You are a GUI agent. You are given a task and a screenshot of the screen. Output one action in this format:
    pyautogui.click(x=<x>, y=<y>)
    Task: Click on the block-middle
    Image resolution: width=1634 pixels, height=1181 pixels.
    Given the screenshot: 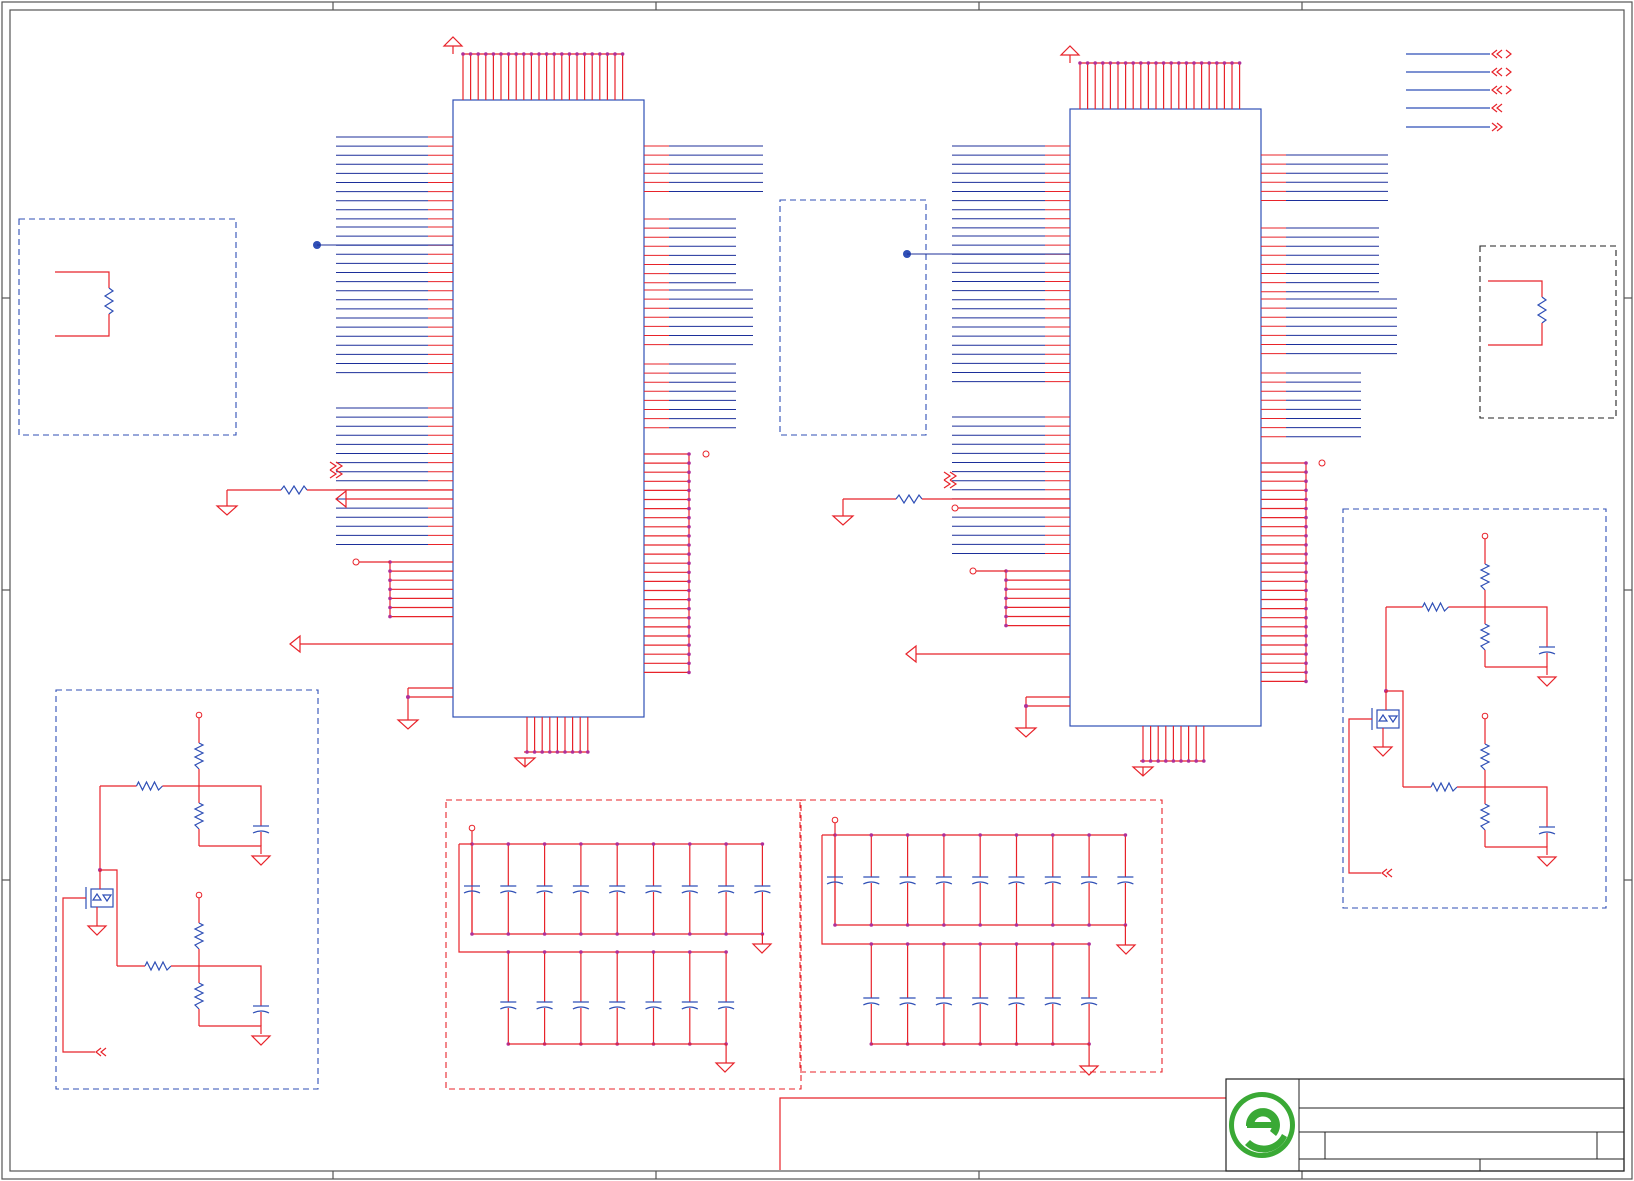 What is the action you would take?
    pyautogui.click(x=853, y=317)
    